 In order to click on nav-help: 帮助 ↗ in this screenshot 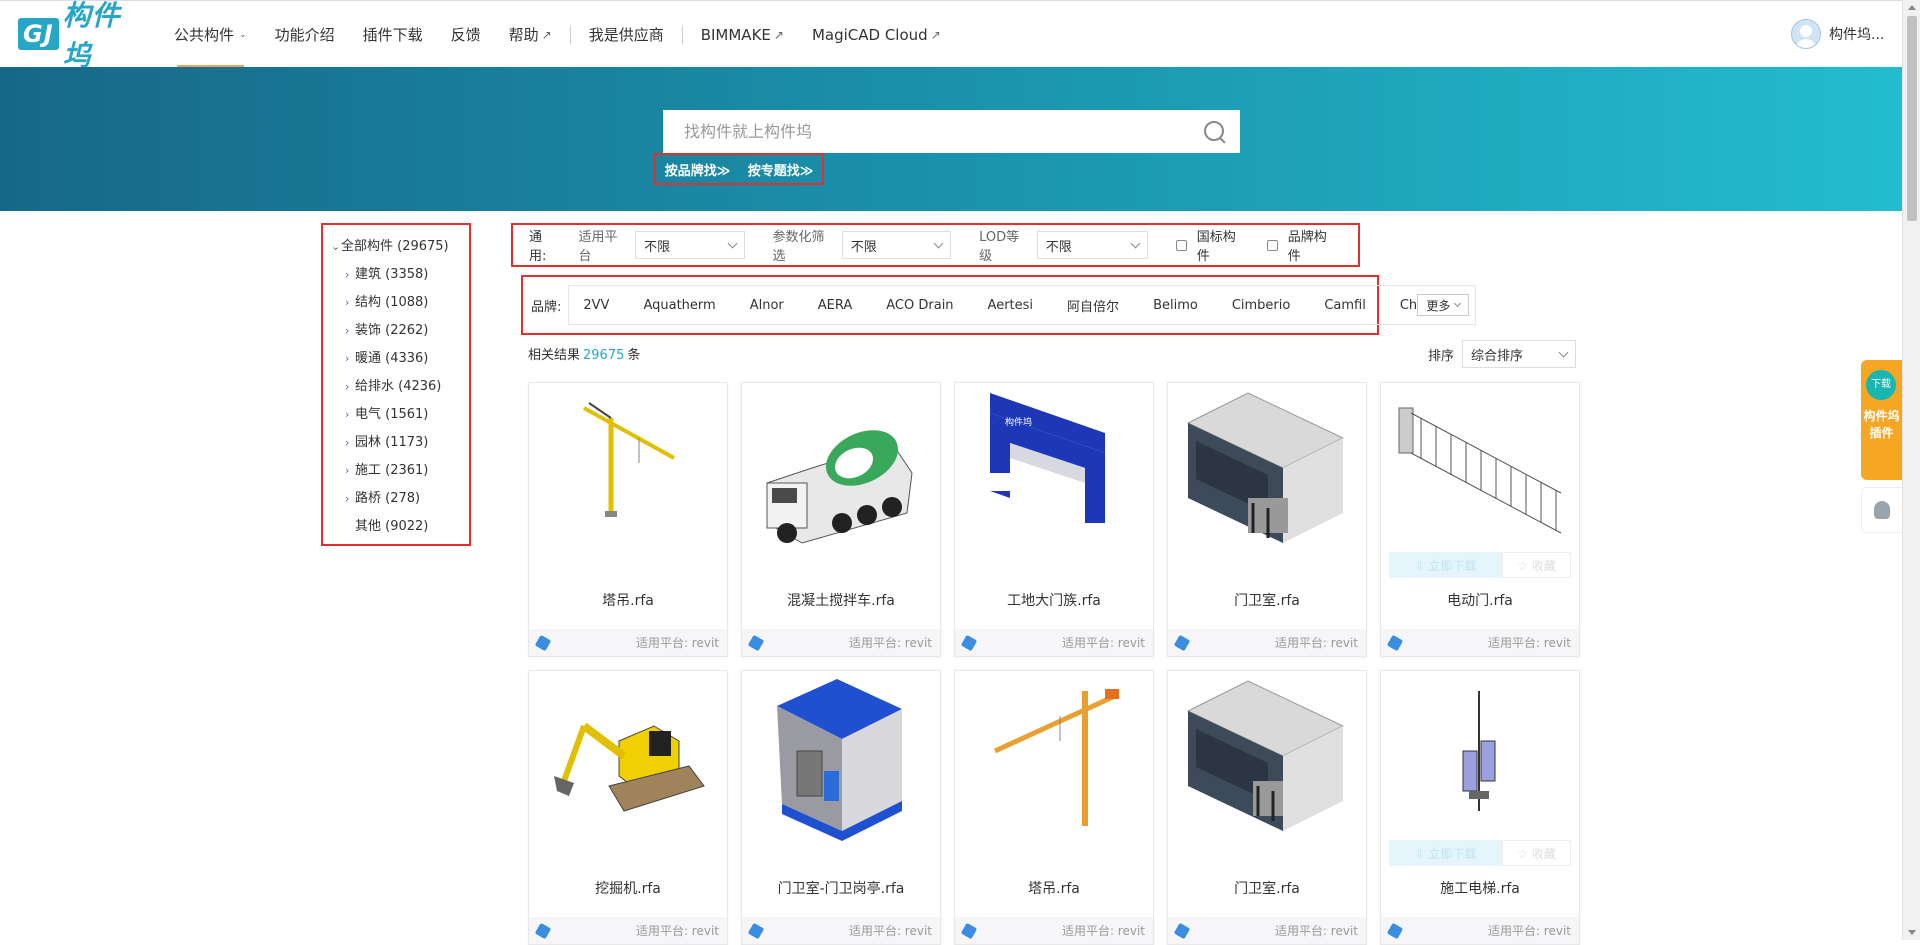, I will do `click(530, 34)`.